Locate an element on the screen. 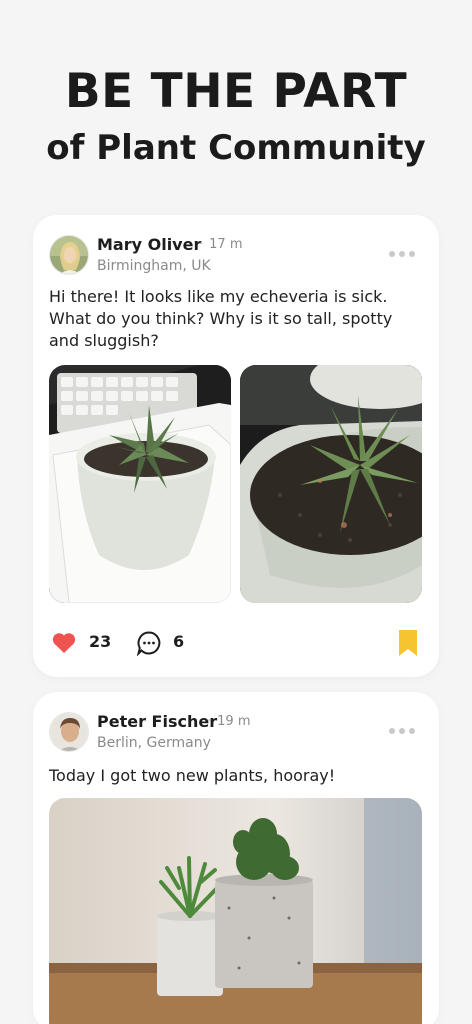 The image size is (472, 1024). hero-subtitle: of Plant Community is located at coordinates (236, 148).